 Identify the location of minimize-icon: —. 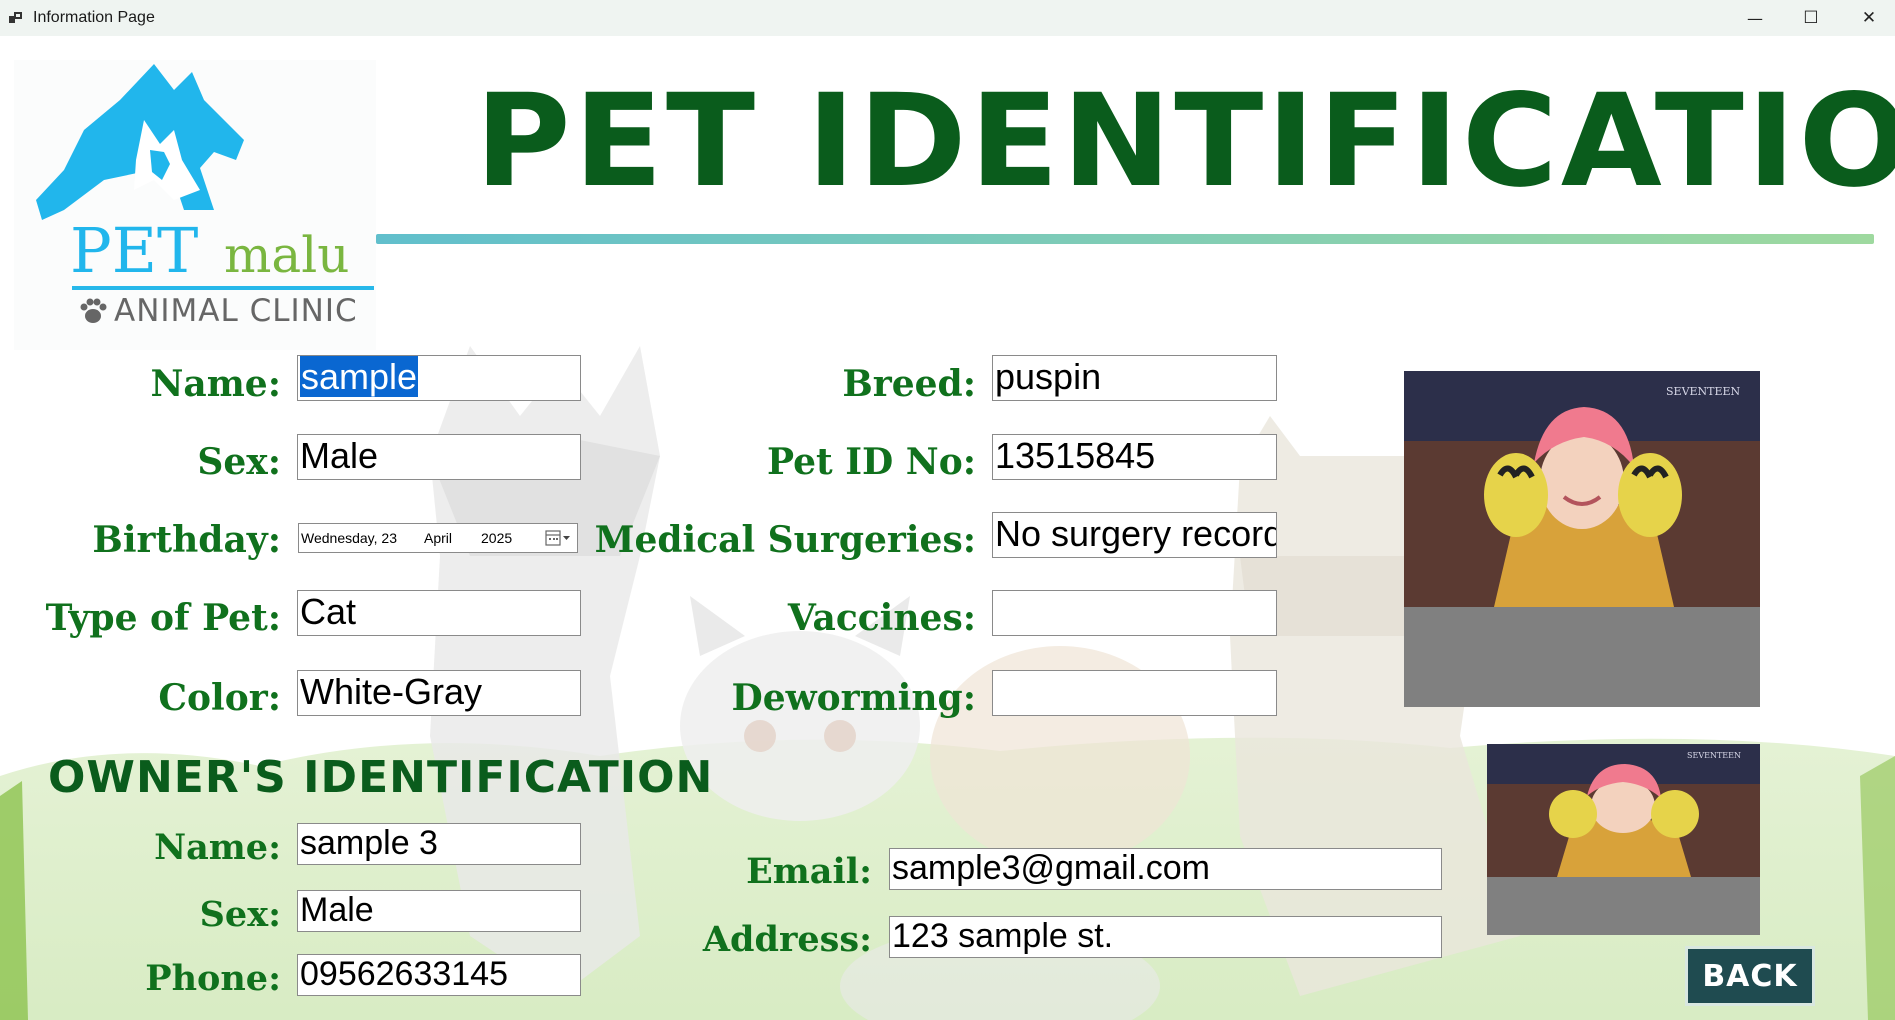
(1755, 18).